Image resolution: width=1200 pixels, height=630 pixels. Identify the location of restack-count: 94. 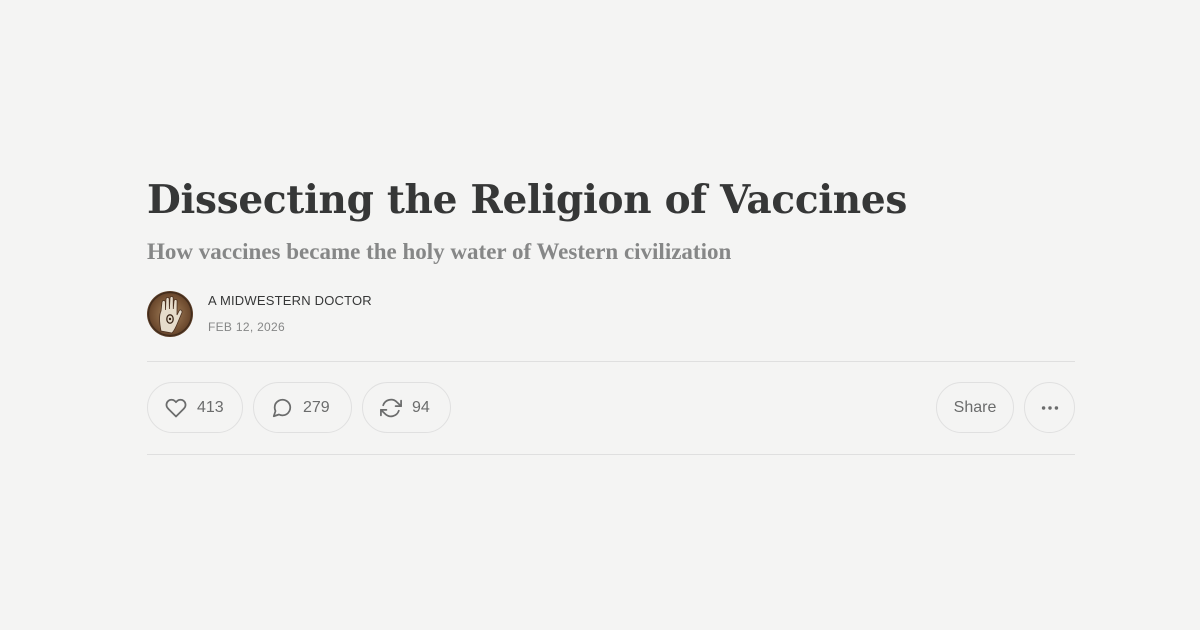
(421, 407).